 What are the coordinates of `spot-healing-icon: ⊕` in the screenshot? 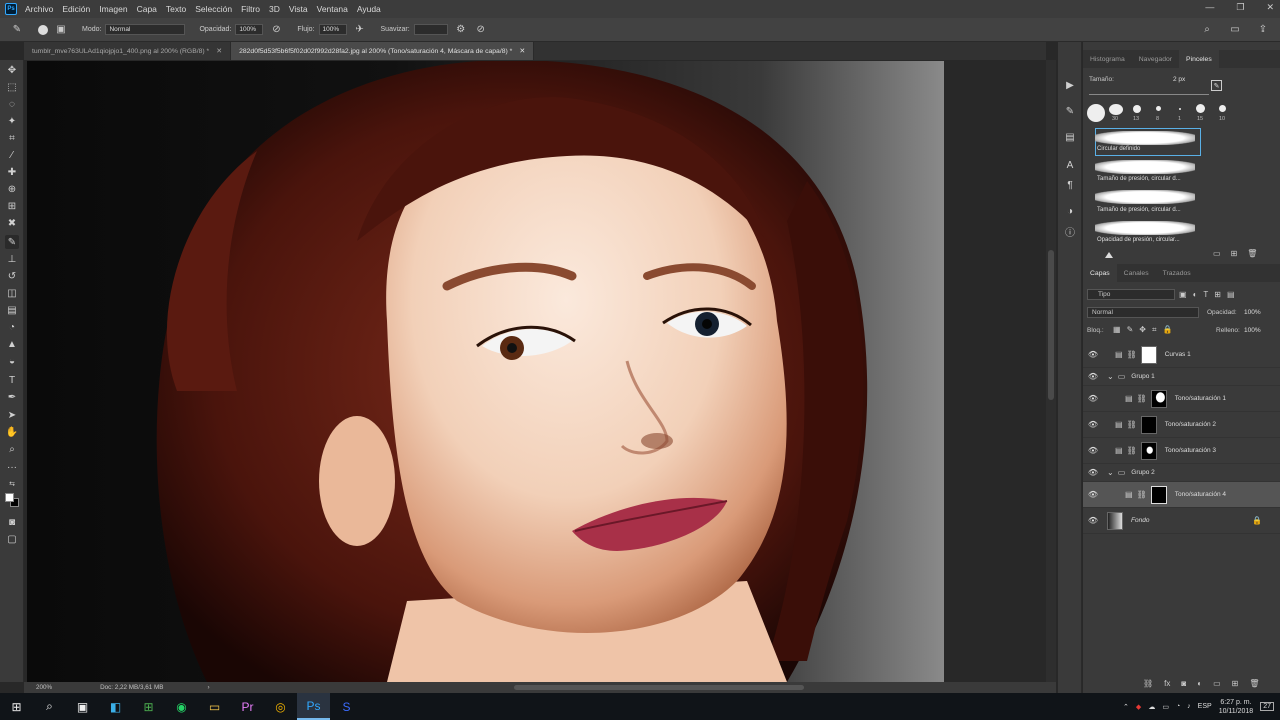 It's located at (12, 189).